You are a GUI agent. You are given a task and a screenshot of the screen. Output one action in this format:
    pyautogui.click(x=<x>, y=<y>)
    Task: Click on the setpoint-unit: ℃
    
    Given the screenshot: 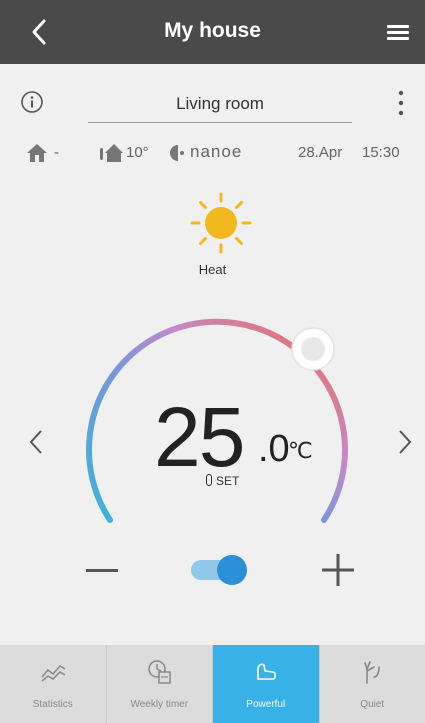 What is the action you would take?
    pyautogui.click(x=300, y=450)
    